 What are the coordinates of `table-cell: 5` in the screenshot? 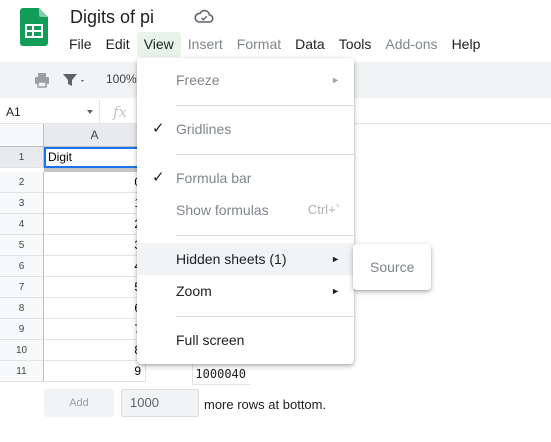 It's located at (95, 287).